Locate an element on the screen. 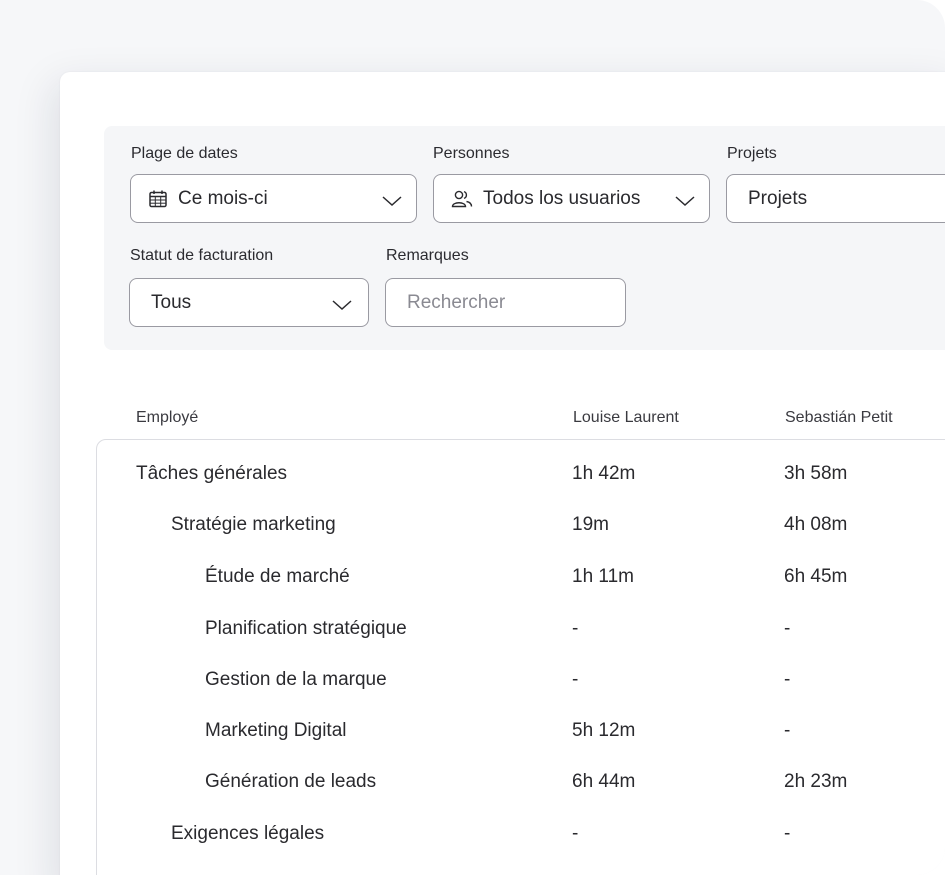 This screenshot has width=945, height=875. row-label: Tâches générales is located at coordinates (212, 473).